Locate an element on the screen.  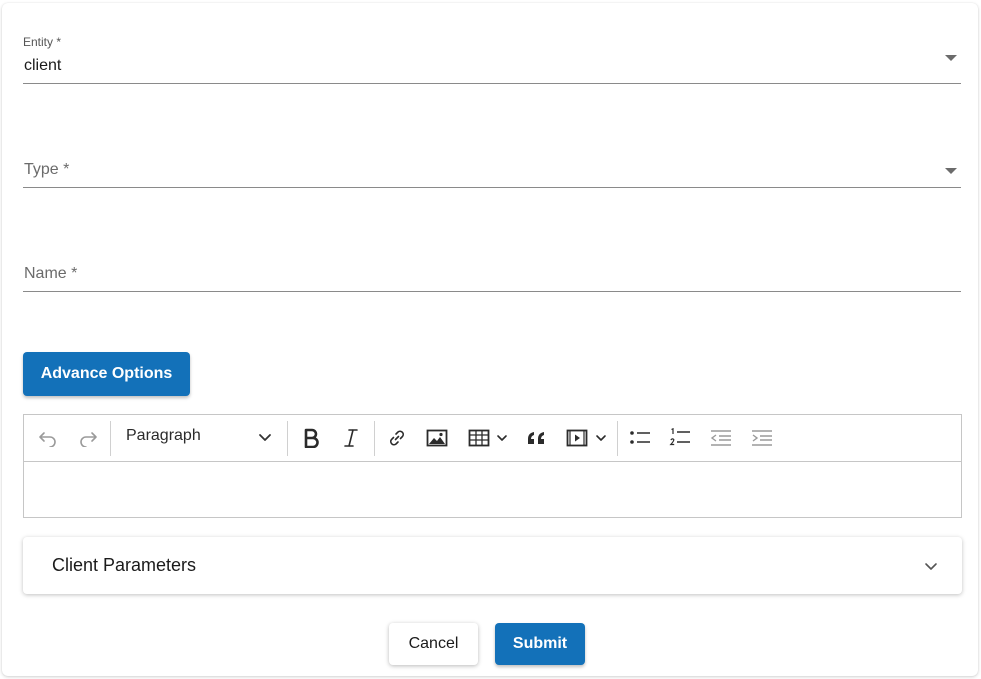
entity-select: Entity * client is located at coordinates (492, 58).